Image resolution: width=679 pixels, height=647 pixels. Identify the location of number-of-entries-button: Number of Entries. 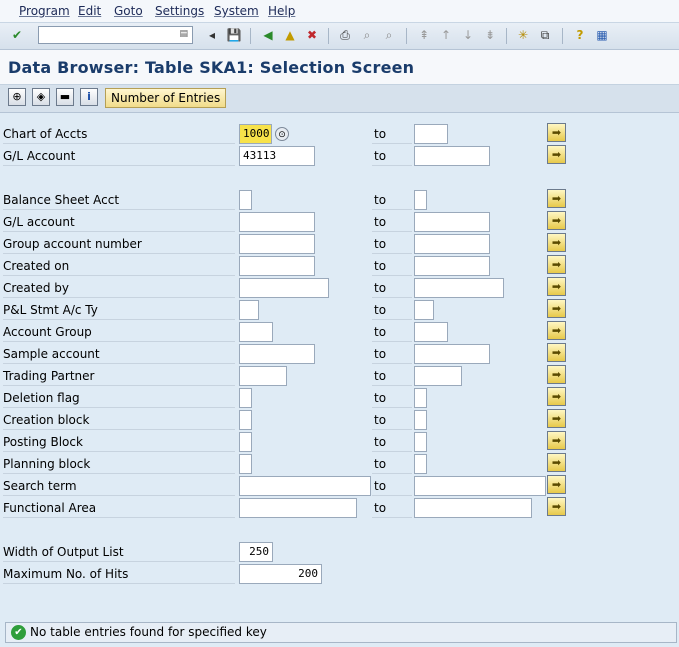
(166, 98).